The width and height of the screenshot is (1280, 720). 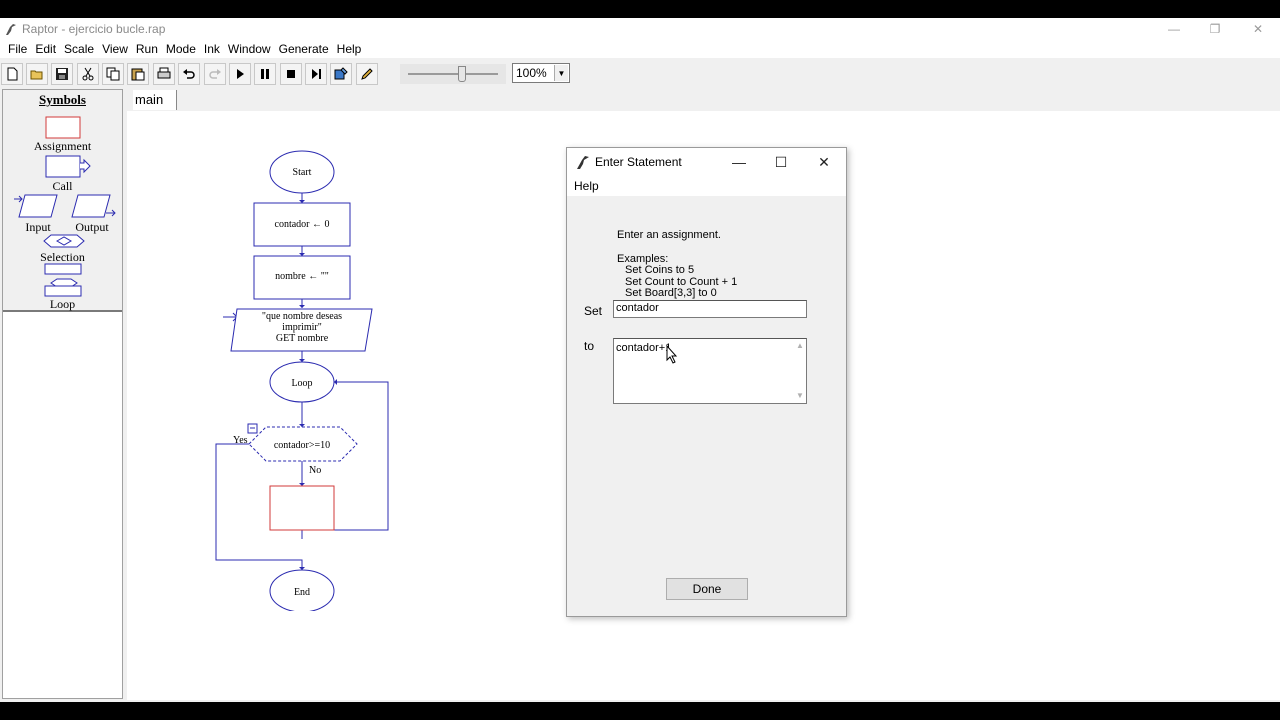 What do you see at coordinates (64, 280) in the screenshot?
I see `loop-symbol-icon` at bounding box center [64, 280].